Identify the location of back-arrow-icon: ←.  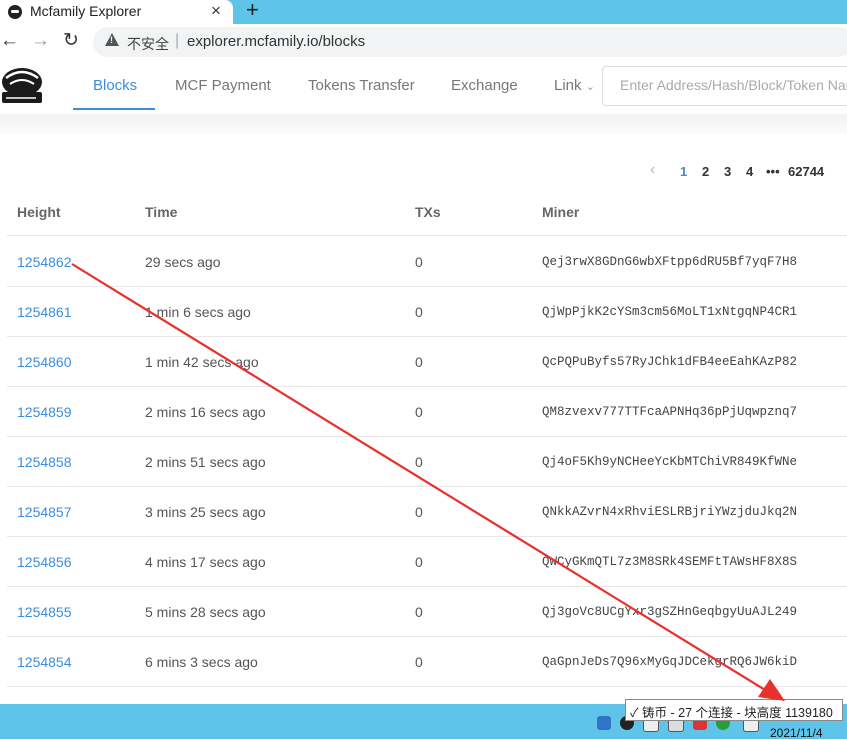
(9, 41).